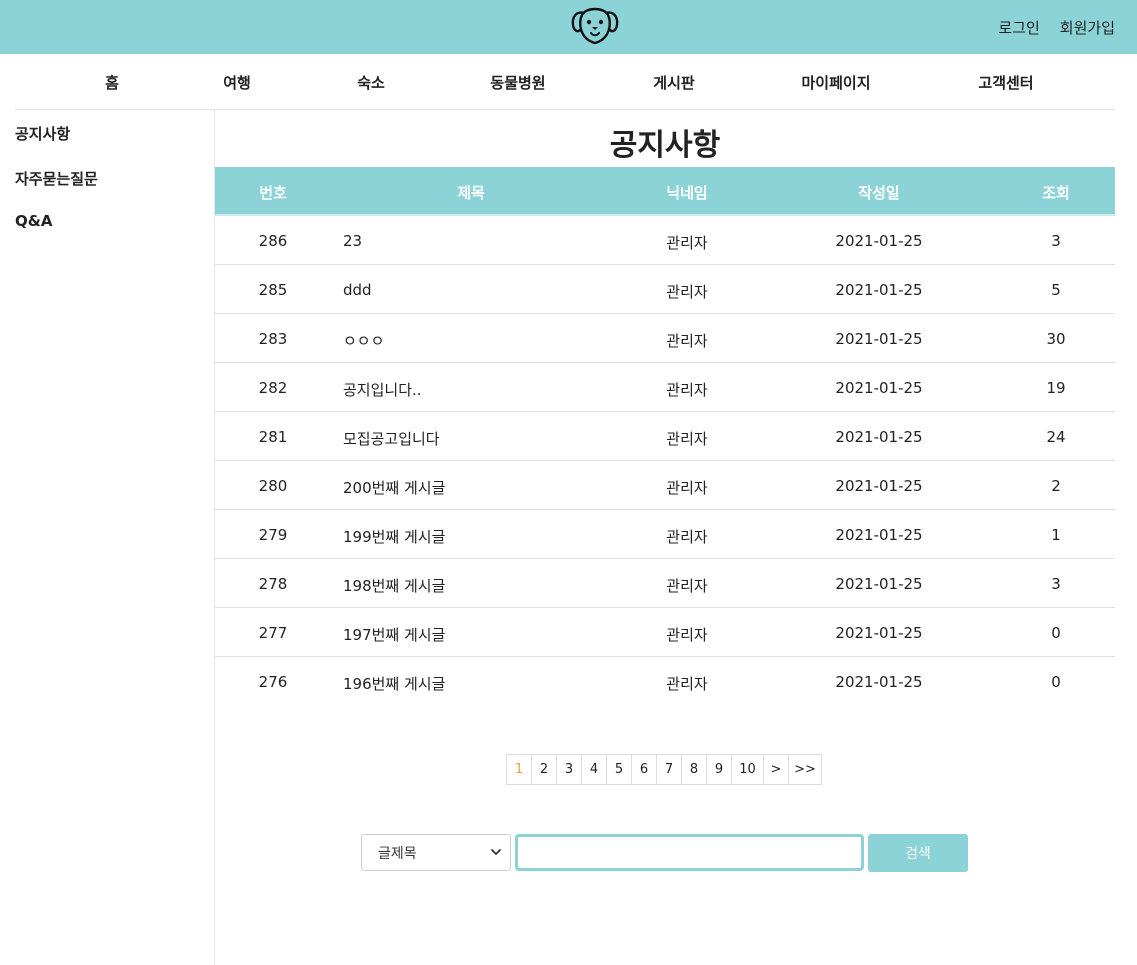 This screenshot has height=965, width=1137. What do you see at coordinates (665, 534) in the screenshot?
I see `table-row: 279 199번째 게시글 관리자 2021-01-25 1` at bounding box center [665, 534].